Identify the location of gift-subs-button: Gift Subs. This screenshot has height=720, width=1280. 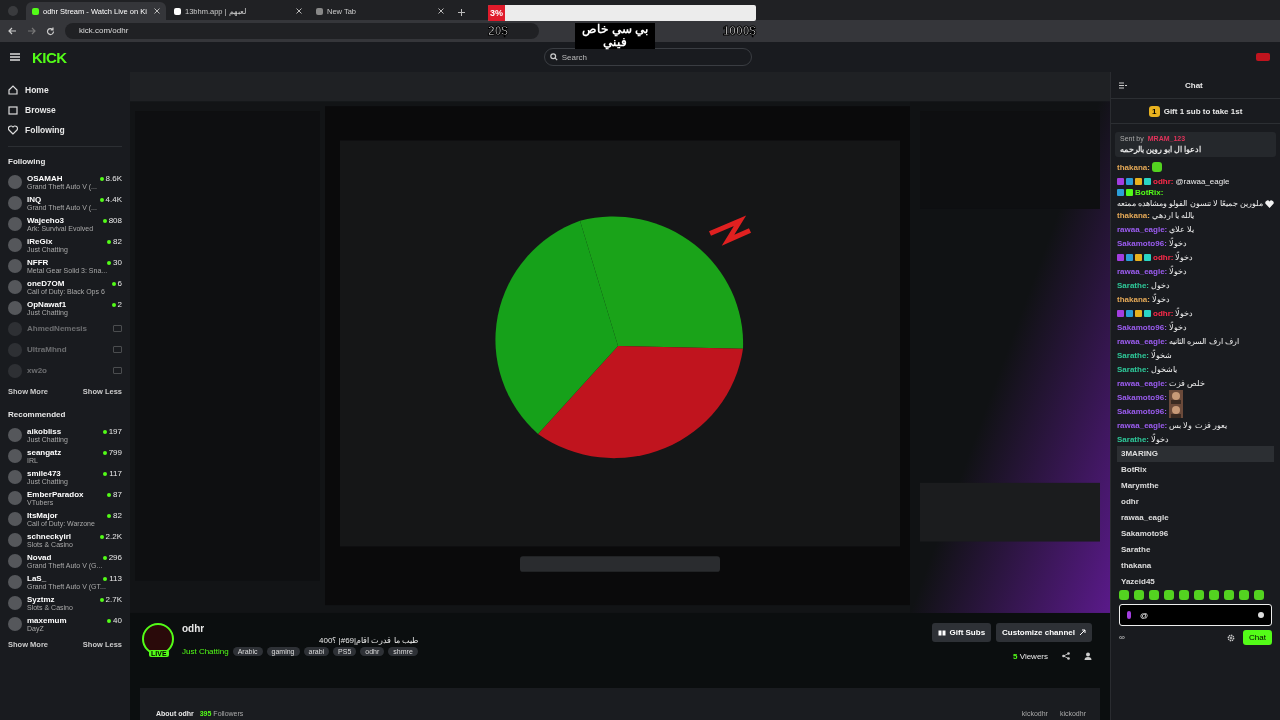
(961, 632).